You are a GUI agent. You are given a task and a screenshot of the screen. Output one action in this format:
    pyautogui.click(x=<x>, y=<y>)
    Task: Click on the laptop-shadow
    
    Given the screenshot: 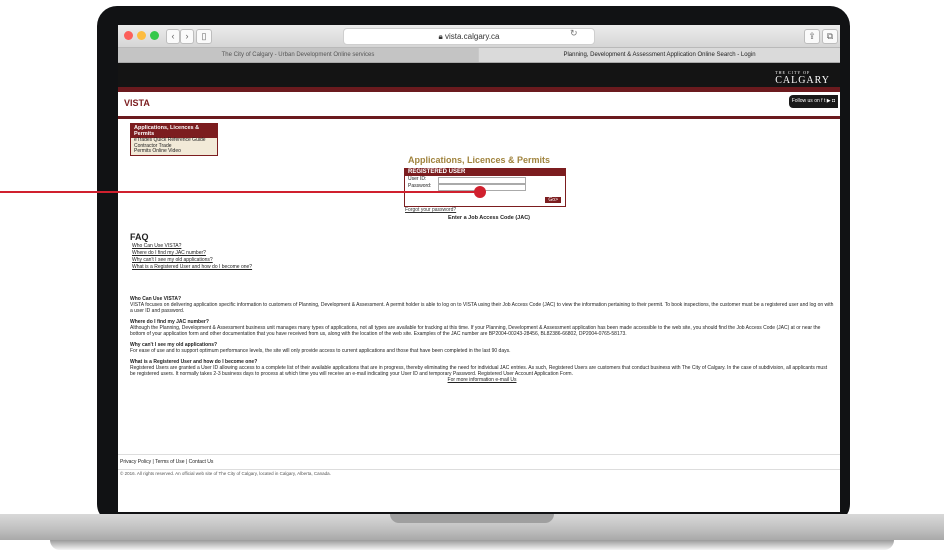 What is the action you would take?
    pyautogui.click(x=472, y=545)
    